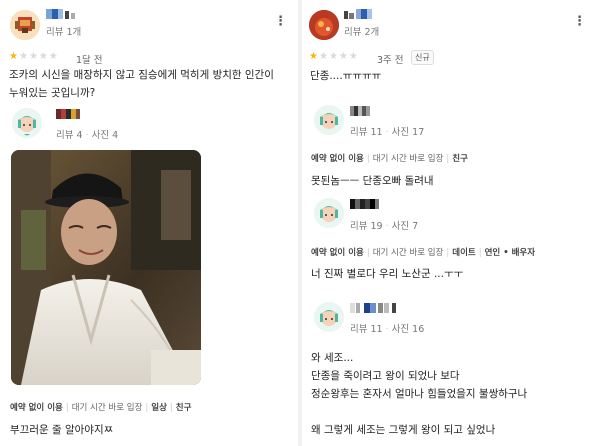 The height and width of the screenshot is (446, 600). Describe the element at coordinates (384, 226) in the screenshot. I see `replier-stats: 리뷰 19 · 사진 7` at that location.